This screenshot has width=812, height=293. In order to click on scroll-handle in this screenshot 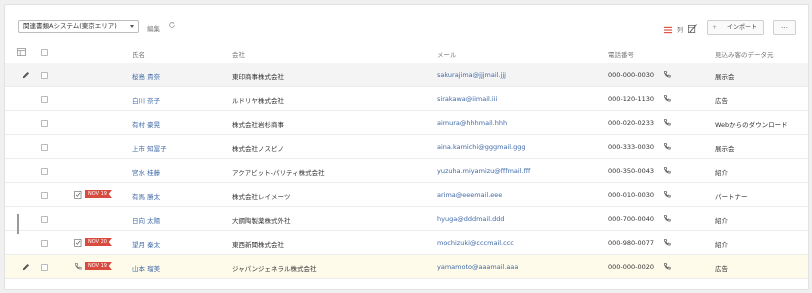, I will do `click(18, 224)`.